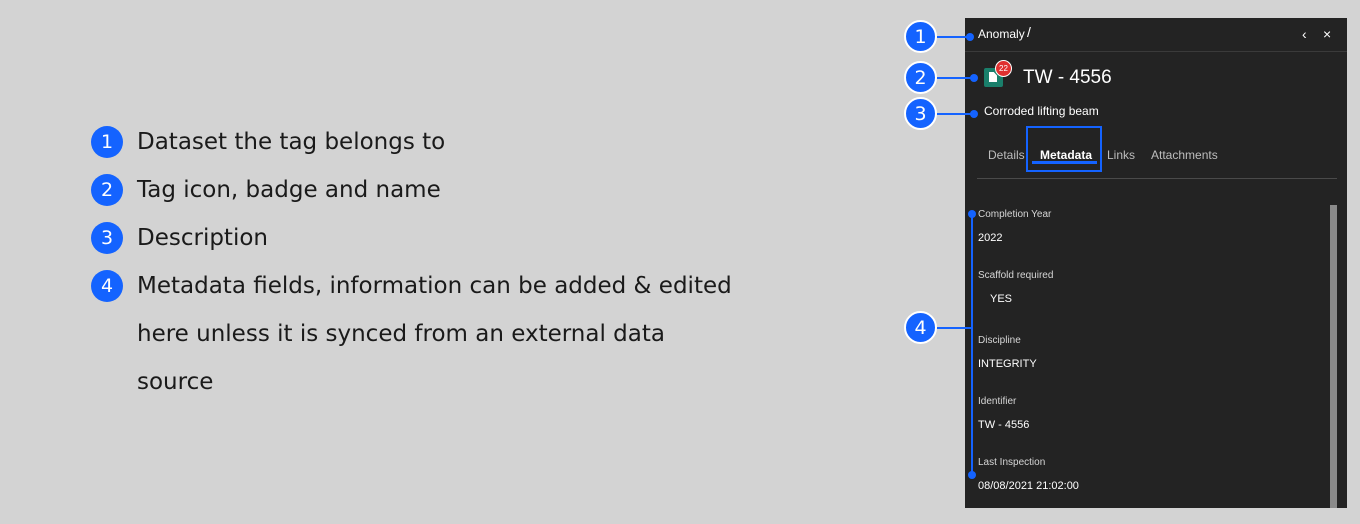  Describe the element at coordinates (1007, 364) in the screenshot. I see `field-value: INTEGRITY` at that location.